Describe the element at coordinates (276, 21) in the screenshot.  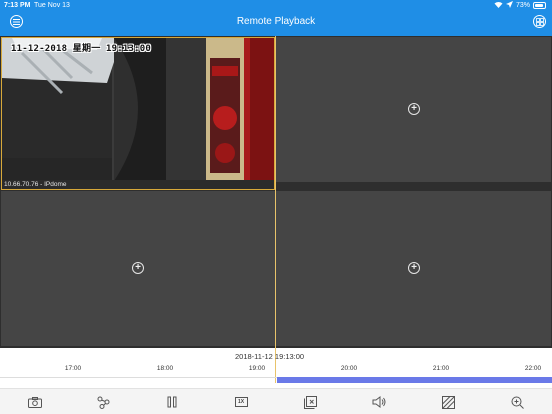
I see `page-title: Remote Playback` at that location.